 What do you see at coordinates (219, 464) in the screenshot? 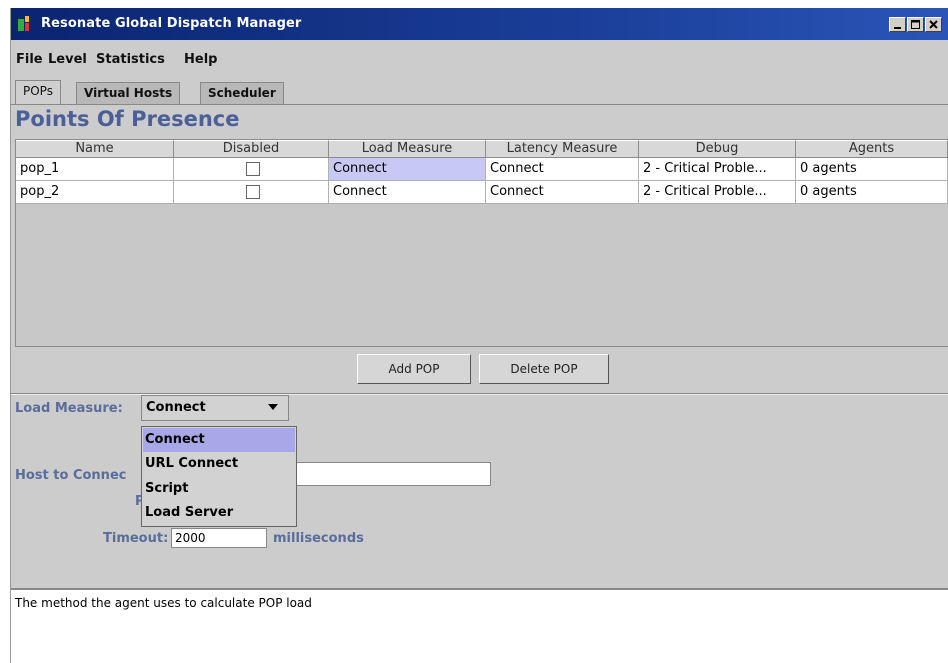
I see `option-url-connect: URL Connect` at bounding box center [219, 464].